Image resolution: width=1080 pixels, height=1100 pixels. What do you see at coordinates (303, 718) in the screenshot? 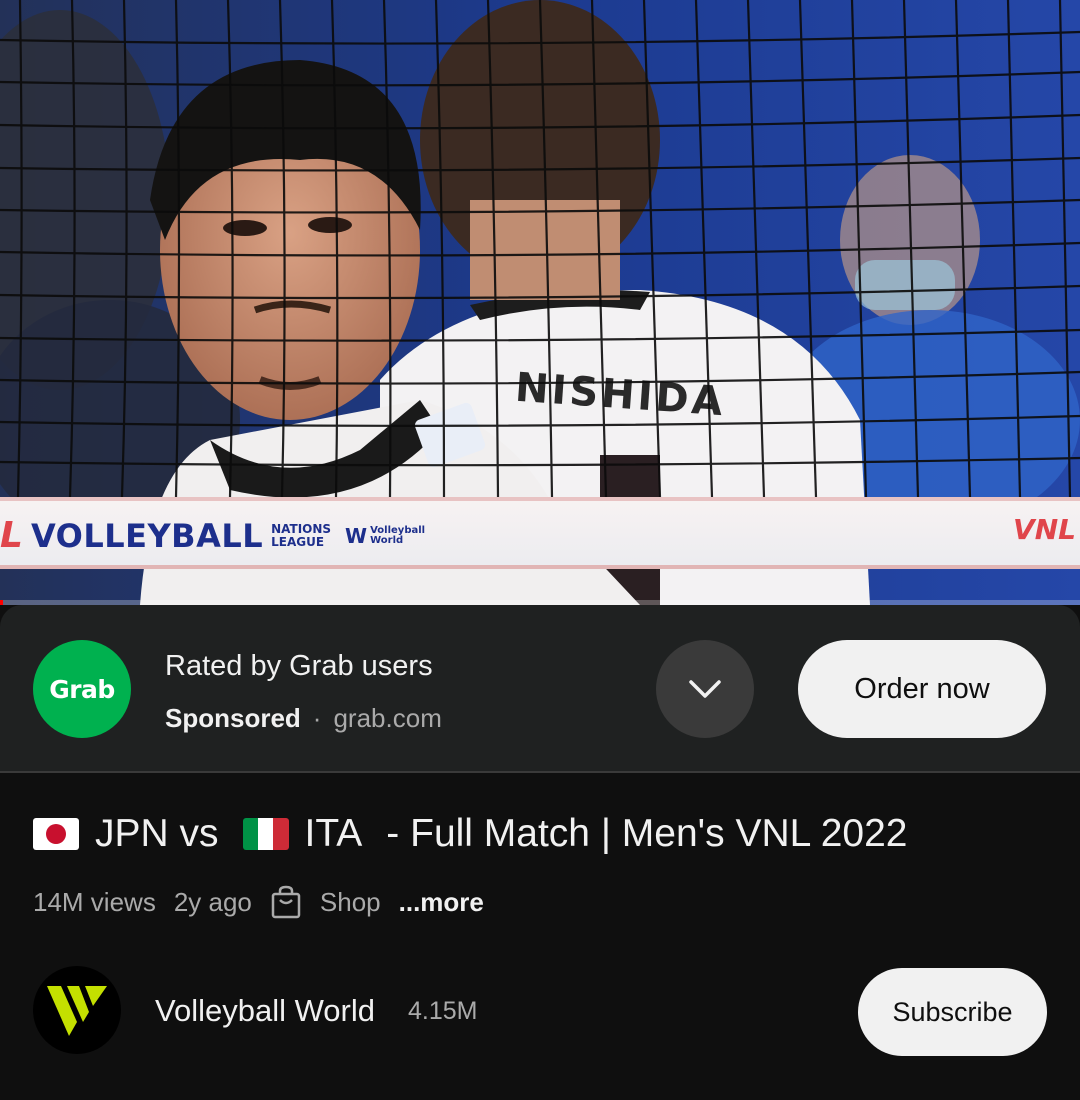
I see `ad-meta: Sponsored · grab.com` at bounding box center [303, 718].